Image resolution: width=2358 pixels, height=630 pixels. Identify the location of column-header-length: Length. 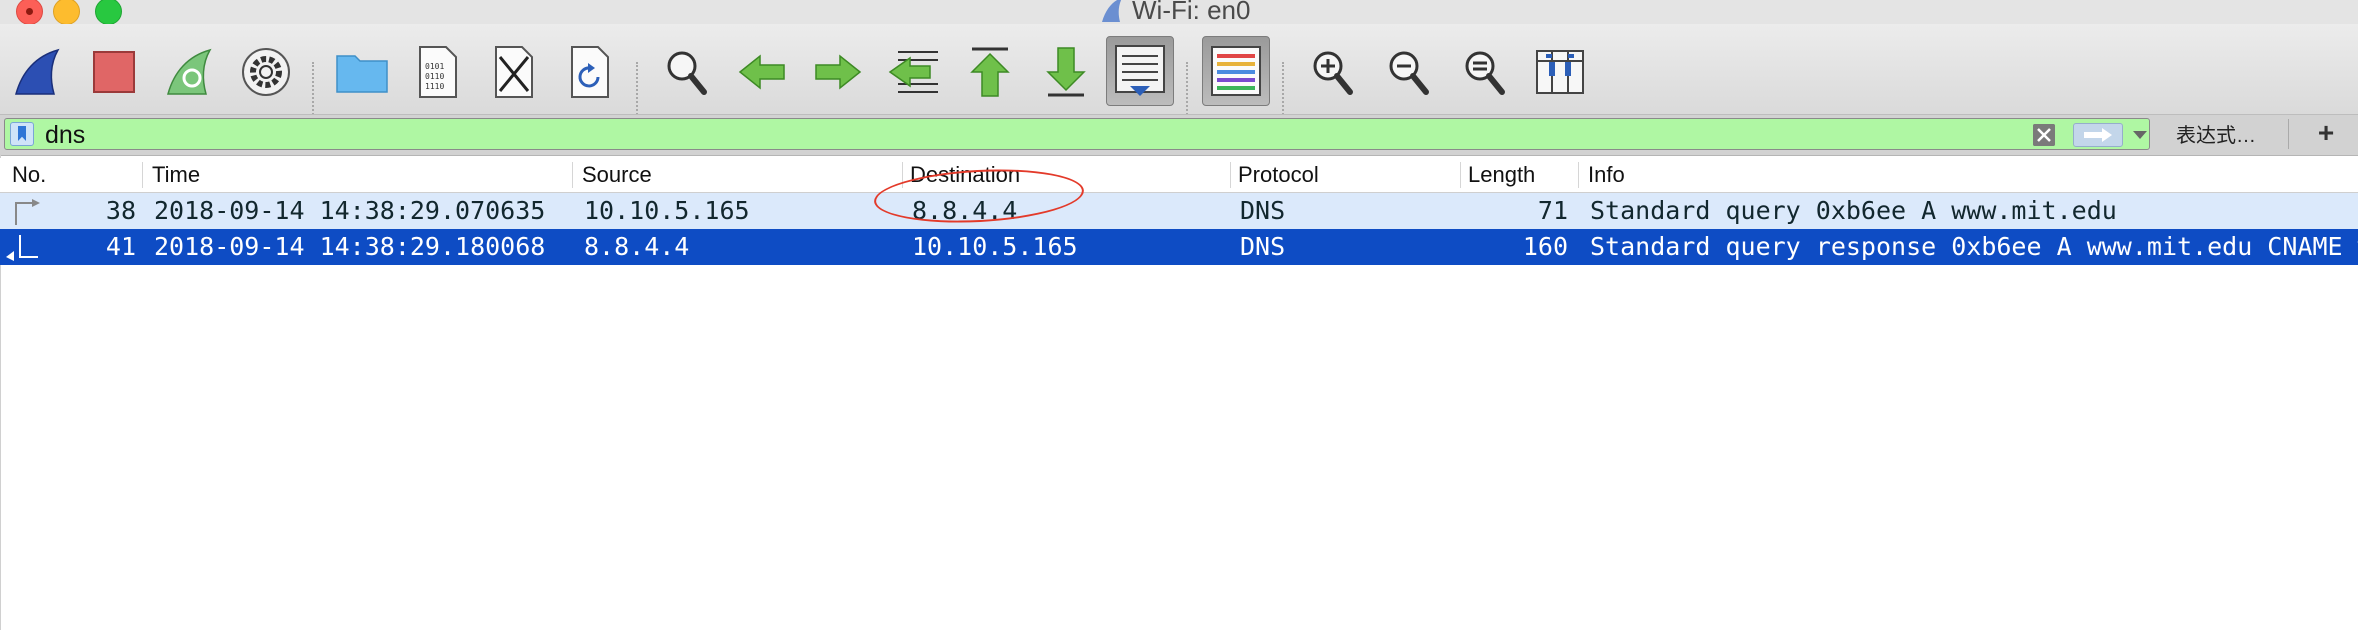
(1519, 175).